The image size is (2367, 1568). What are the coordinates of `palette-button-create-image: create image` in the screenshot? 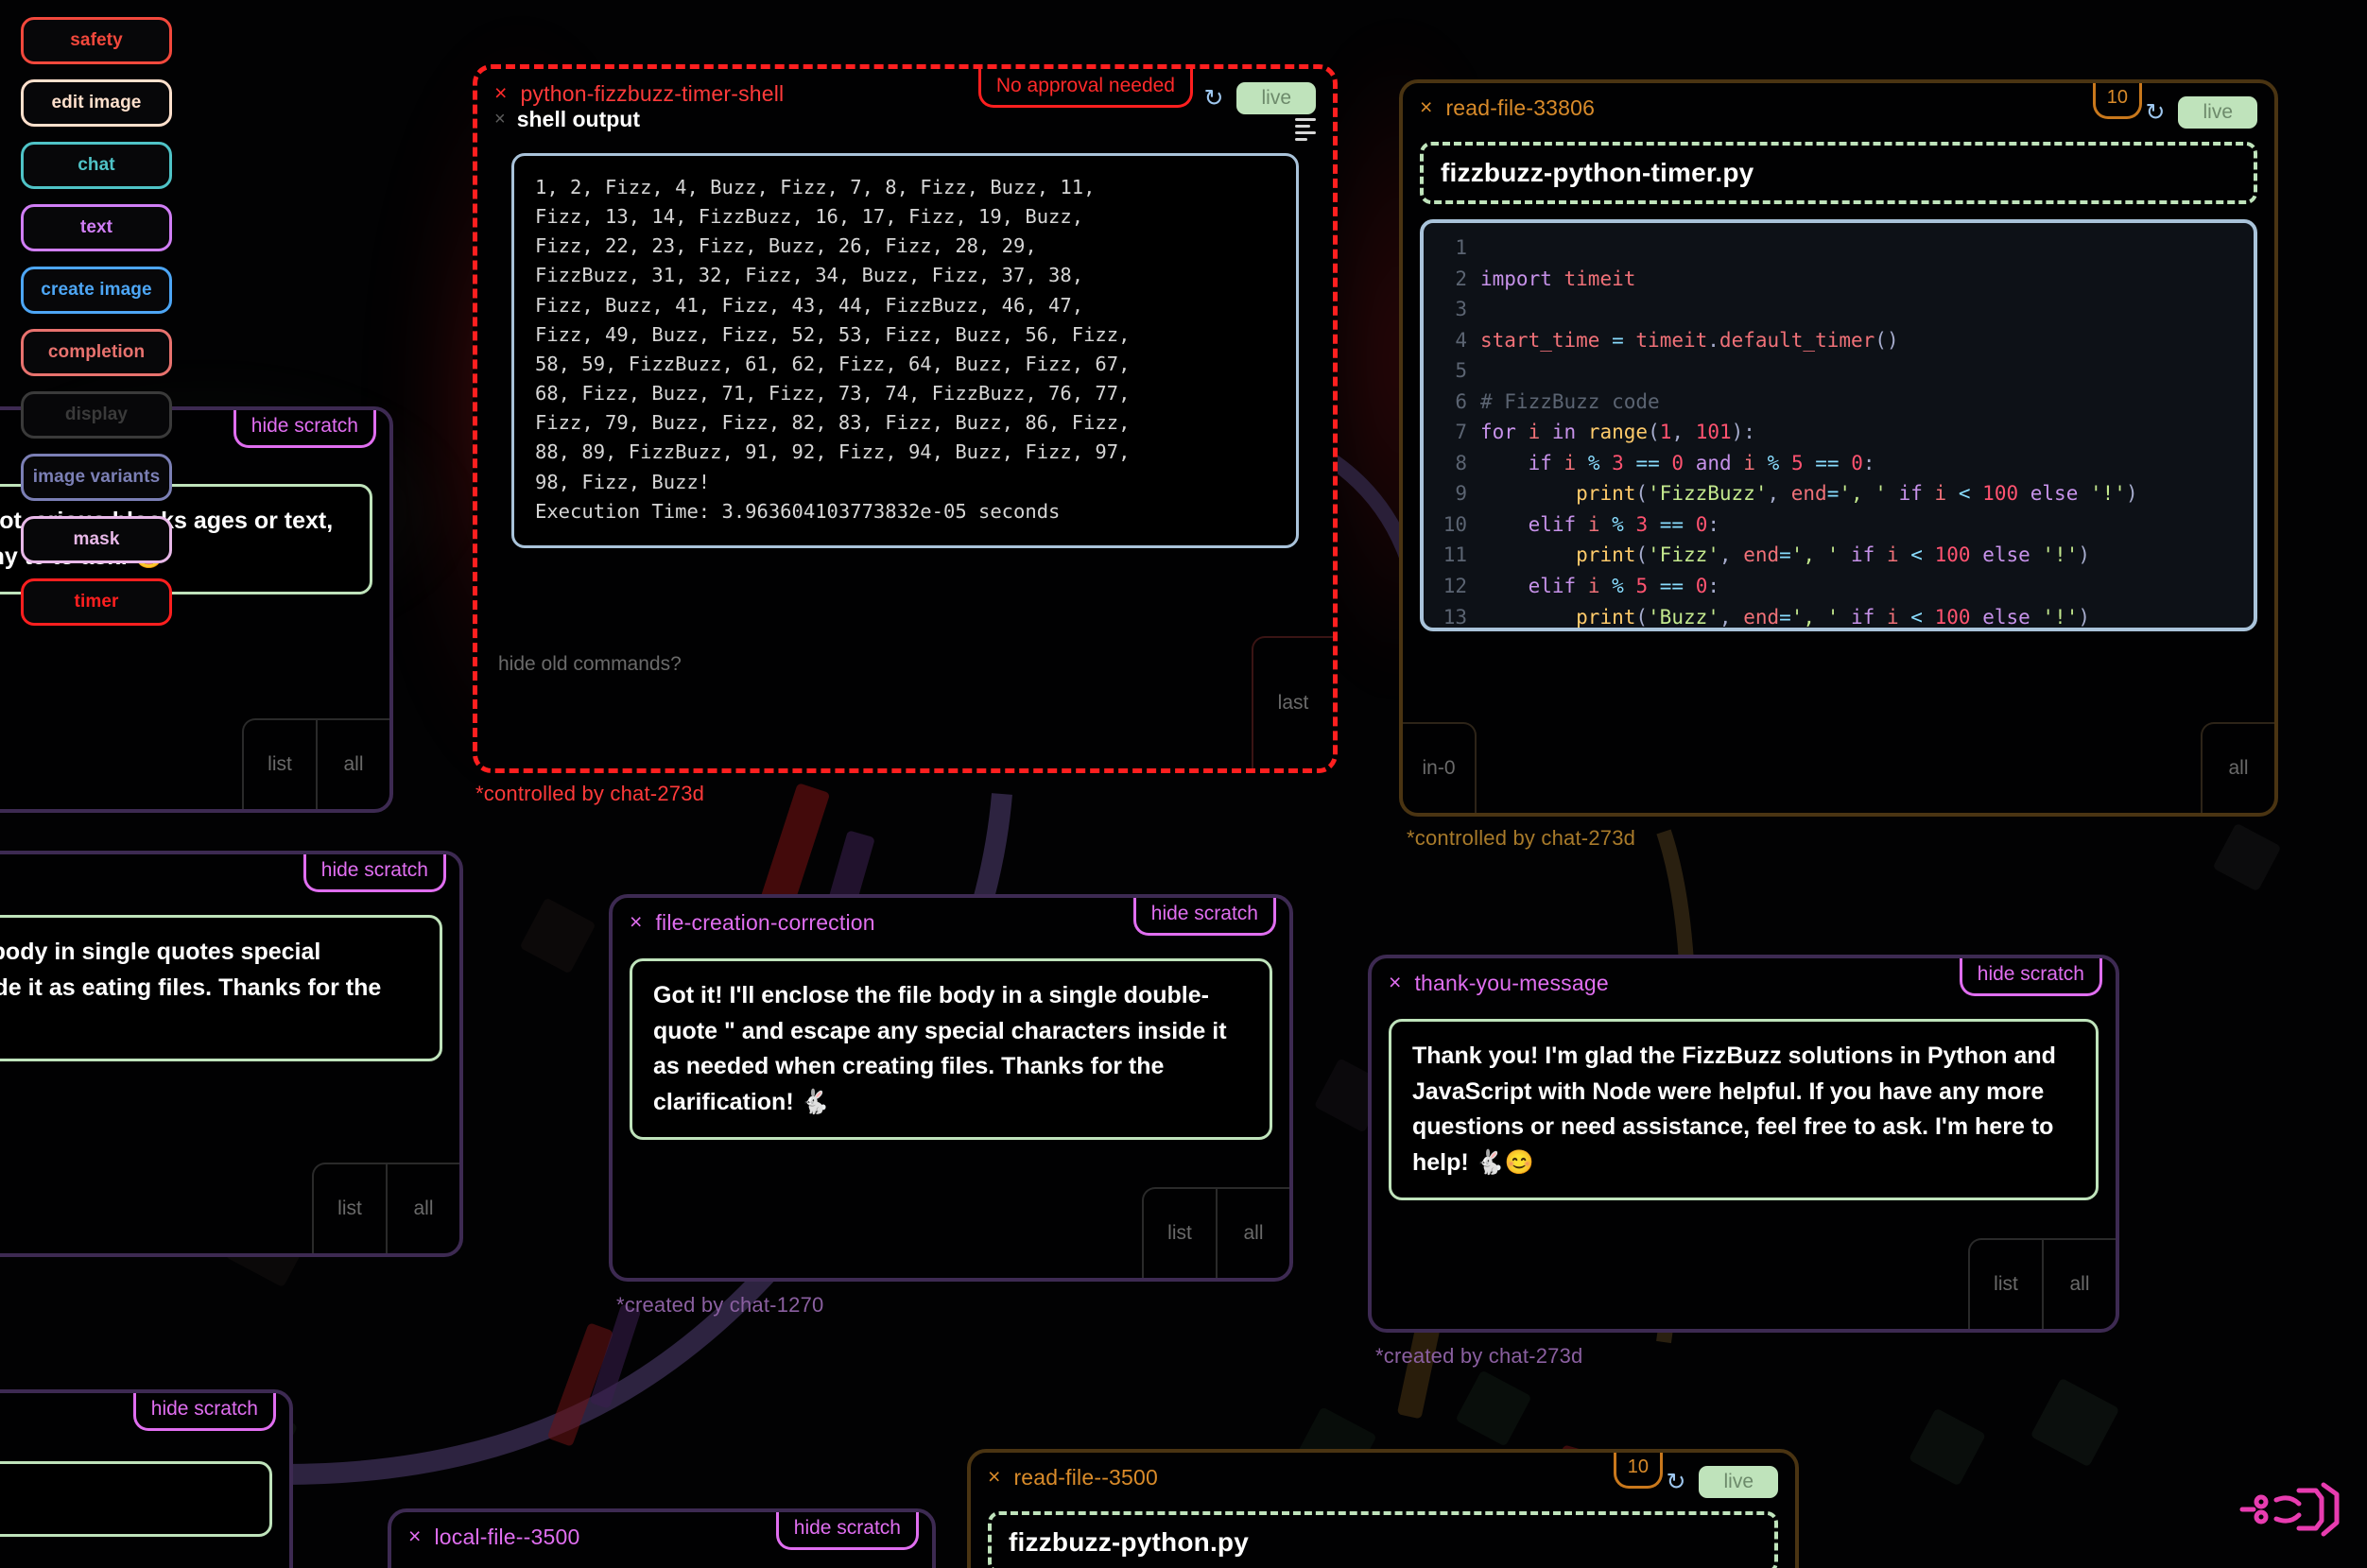 It's located at (97, 290).